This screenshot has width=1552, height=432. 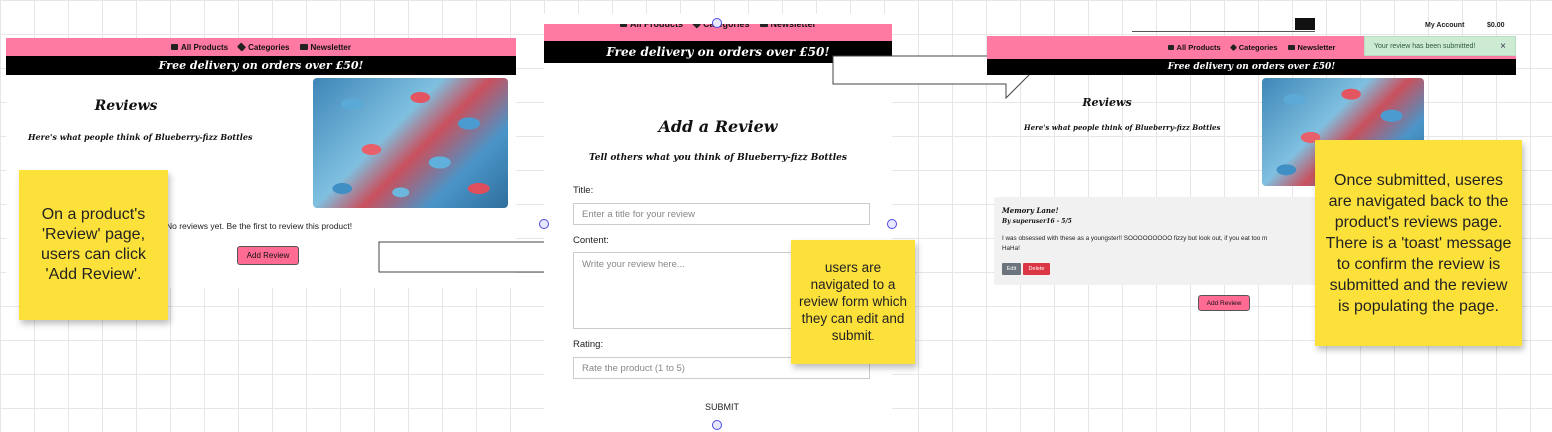 I want to click on search-bar-edge, so click(x=1223, y=25).